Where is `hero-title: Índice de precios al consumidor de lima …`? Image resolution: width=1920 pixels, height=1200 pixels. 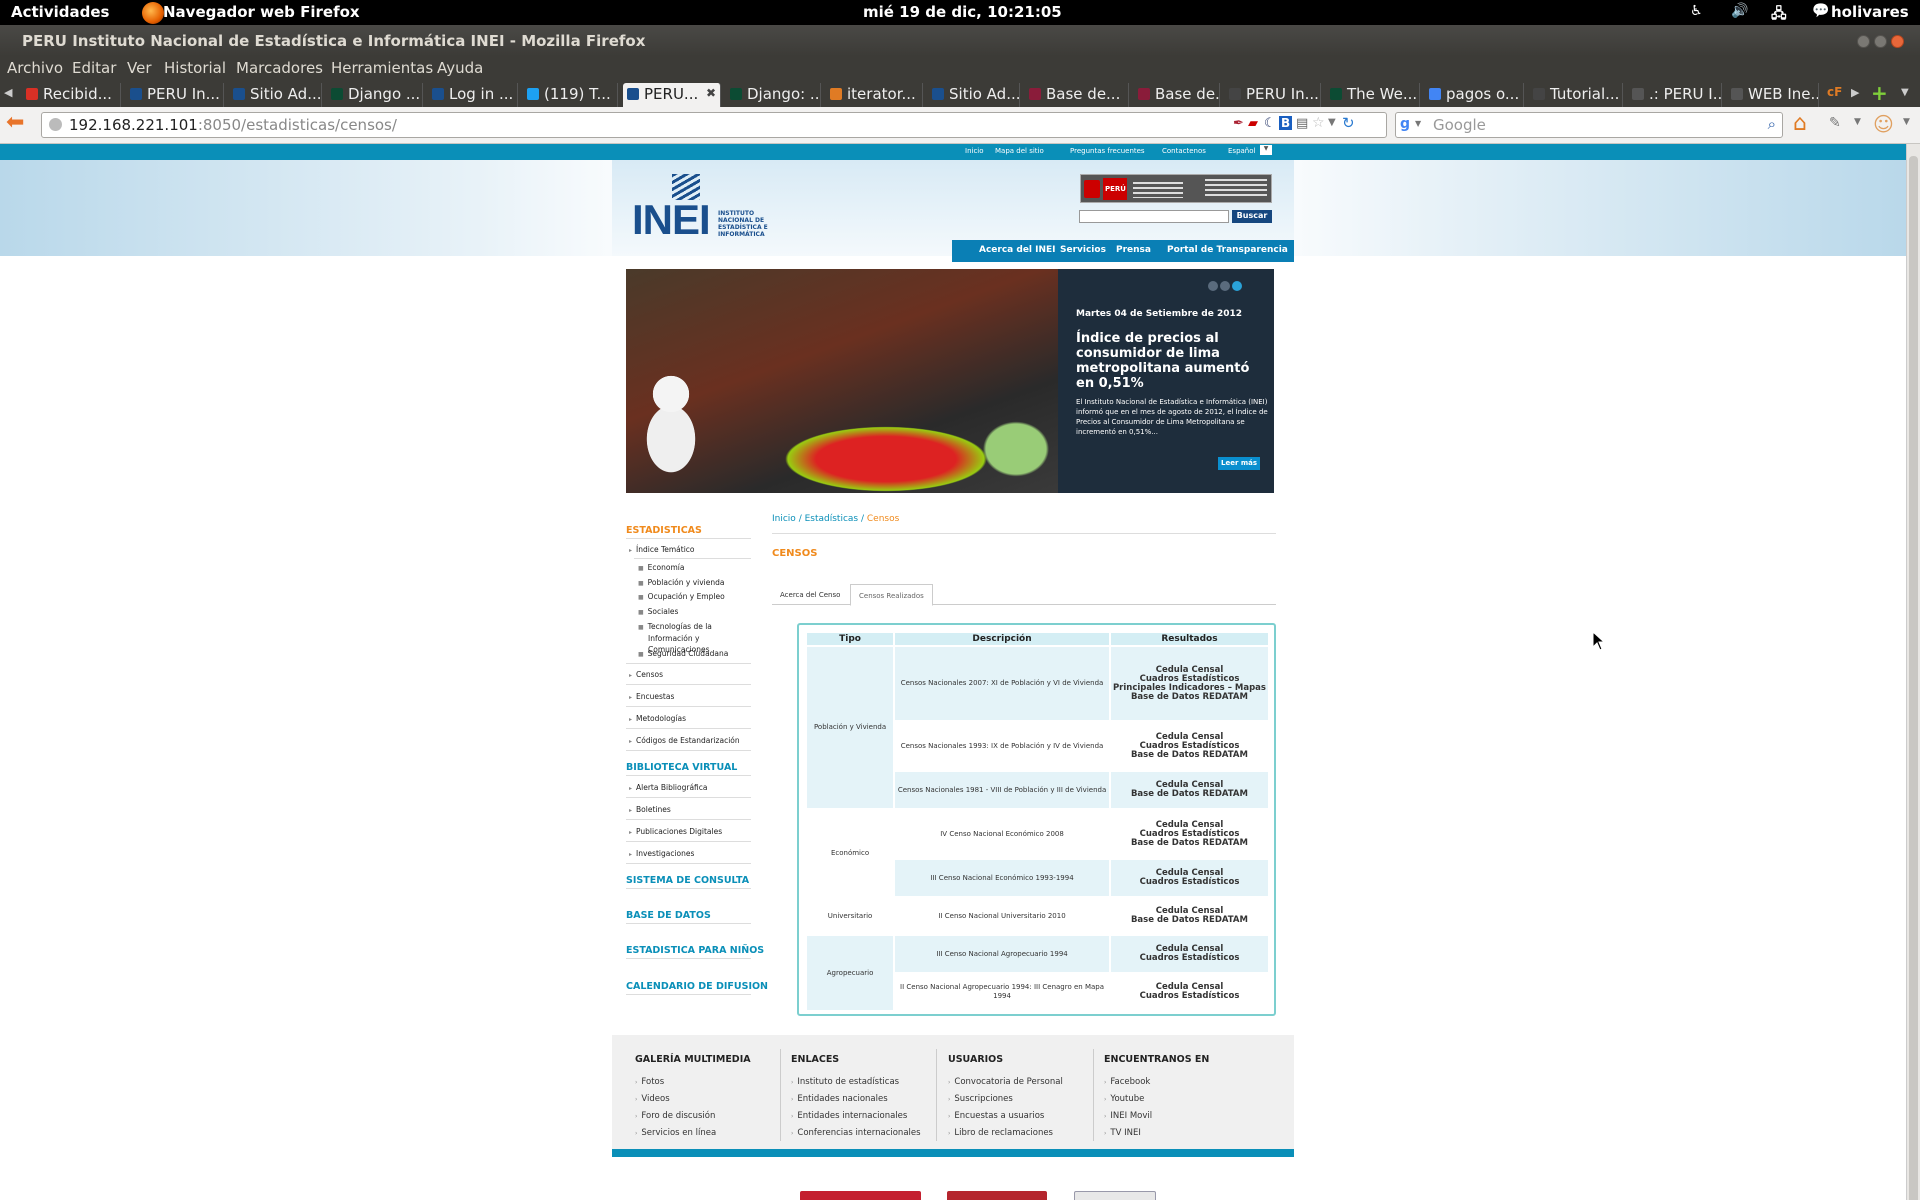
hero-title: Índice de precios al consumidor de lima … is located at coordinates (1171, 361).